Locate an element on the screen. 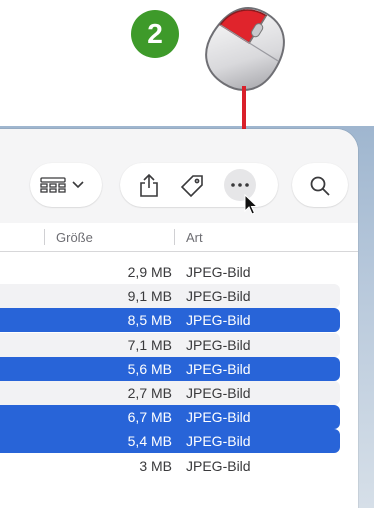  table-row: 7,1 MB JPEG-Bild is located at coordinates (170, 344).